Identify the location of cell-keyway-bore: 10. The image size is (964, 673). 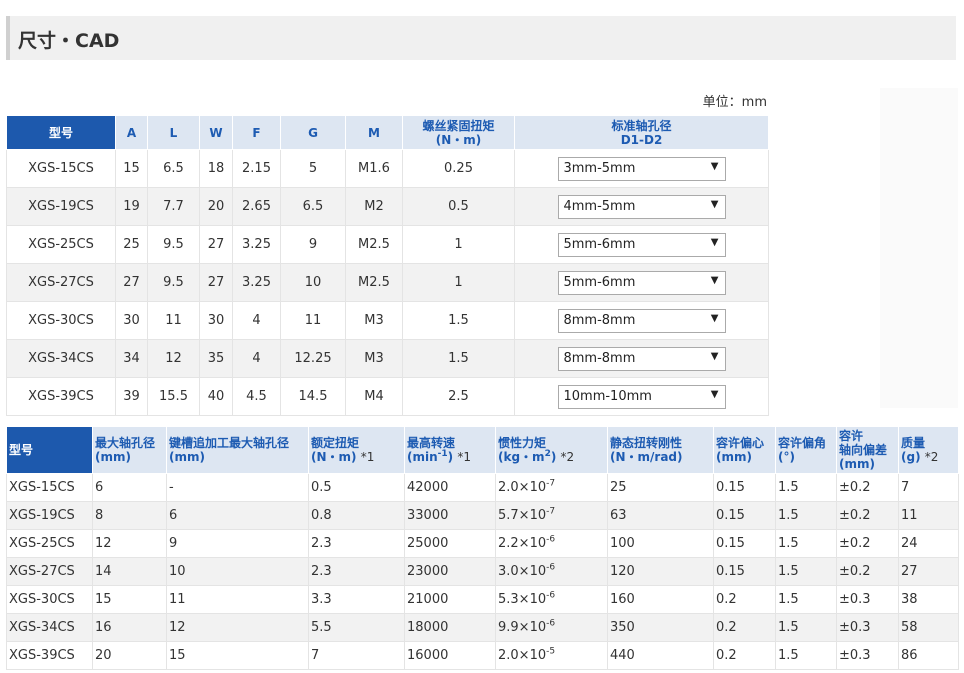
(237, 571).